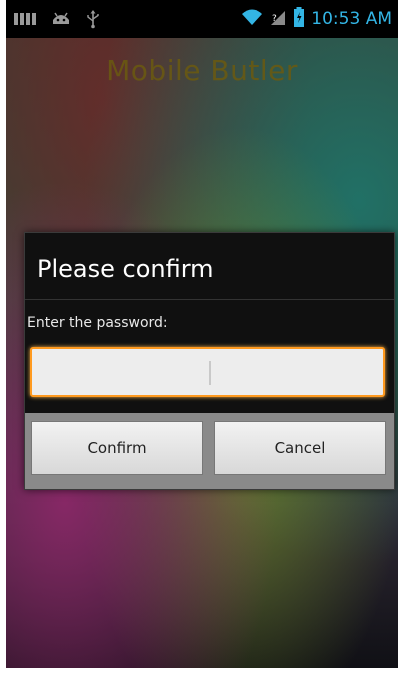 This screenshot has height=673, width=405. What do you see at coordinates (61, 21) in the screenshot?
I see `android-icon` at bounding box center [61, 21].